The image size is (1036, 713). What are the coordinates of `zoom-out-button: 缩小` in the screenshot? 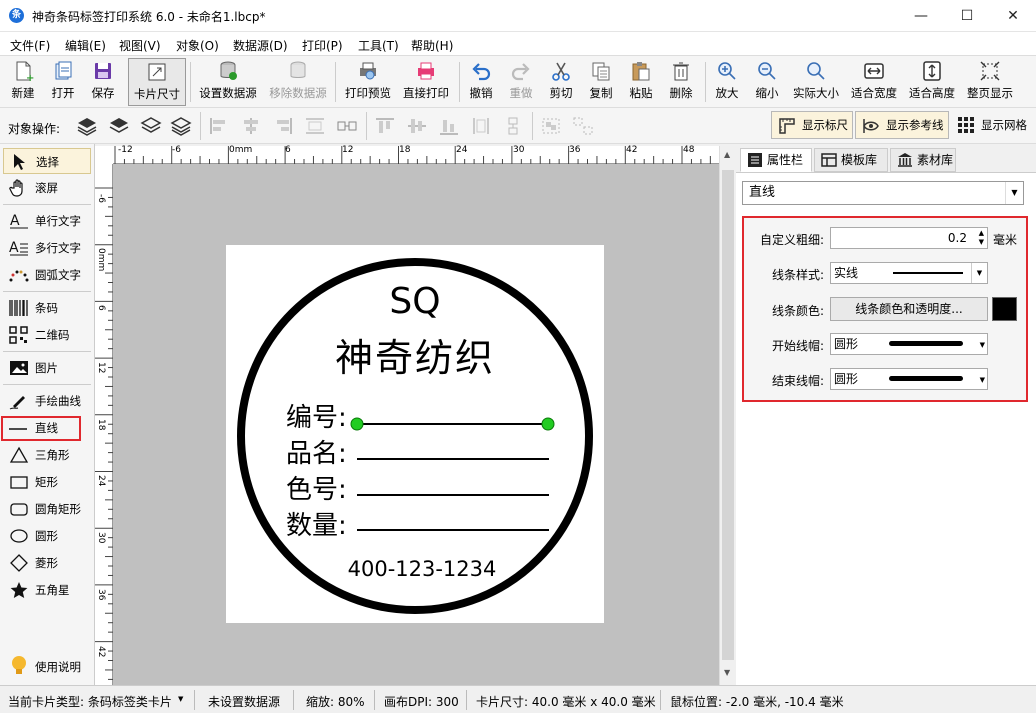 It's located at (767, 82).